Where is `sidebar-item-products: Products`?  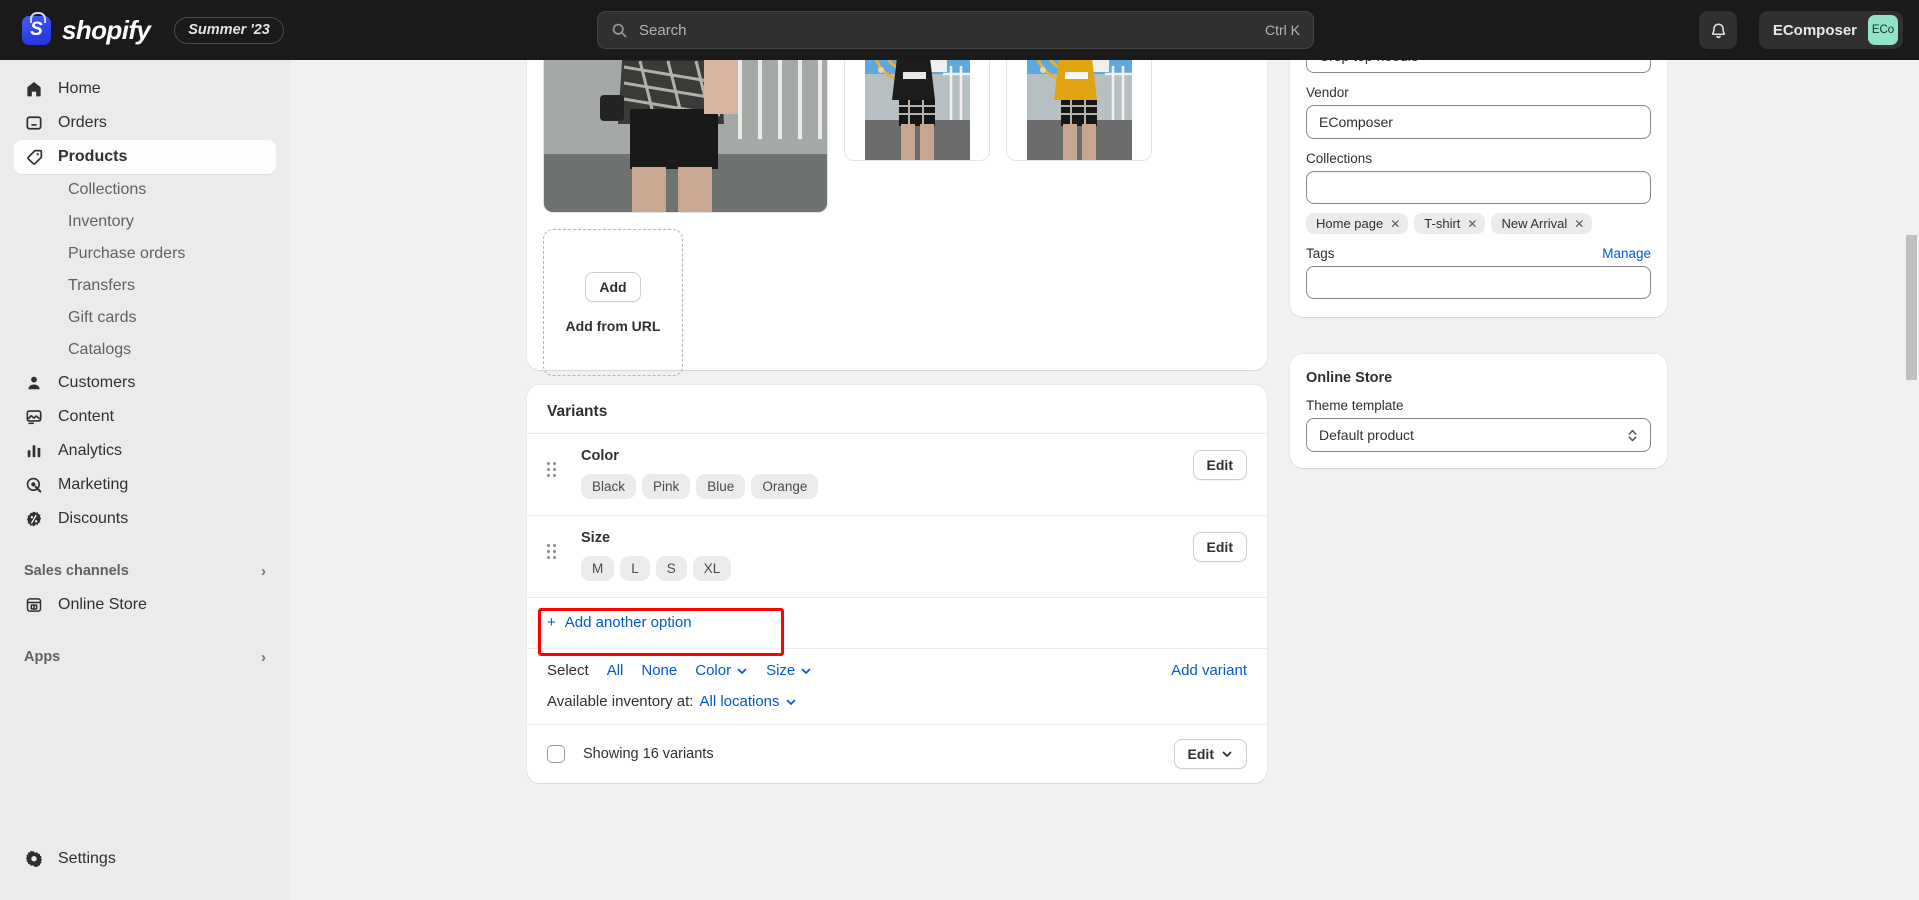
sidebar-item-products: Products is located at coordinates (145, 157).